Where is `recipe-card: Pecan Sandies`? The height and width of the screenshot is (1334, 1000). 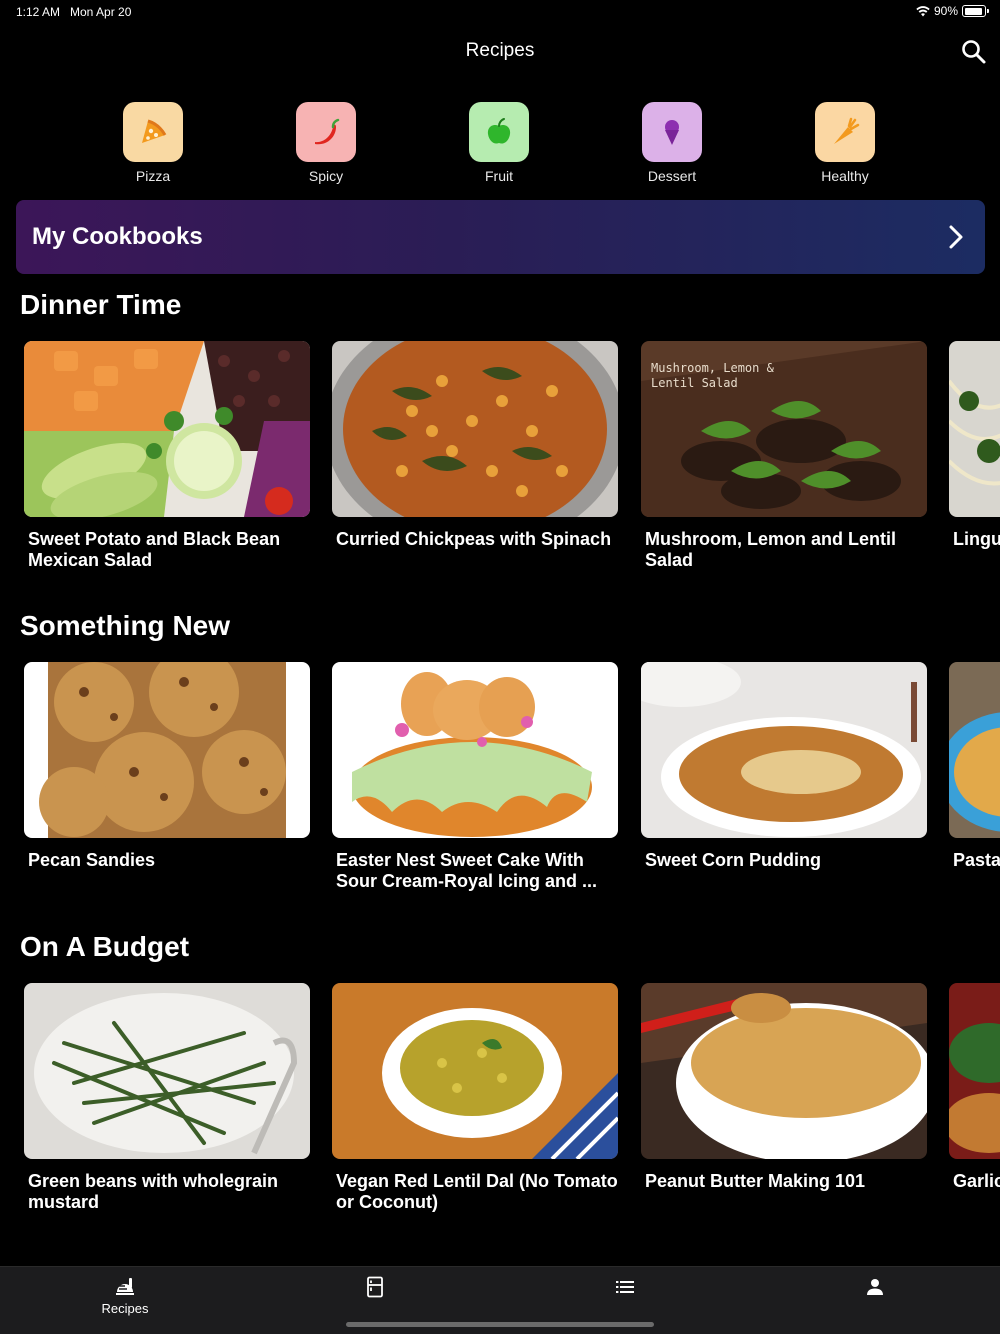
recipe-card: Pecan Sandies is located at coordinates (167, 766).